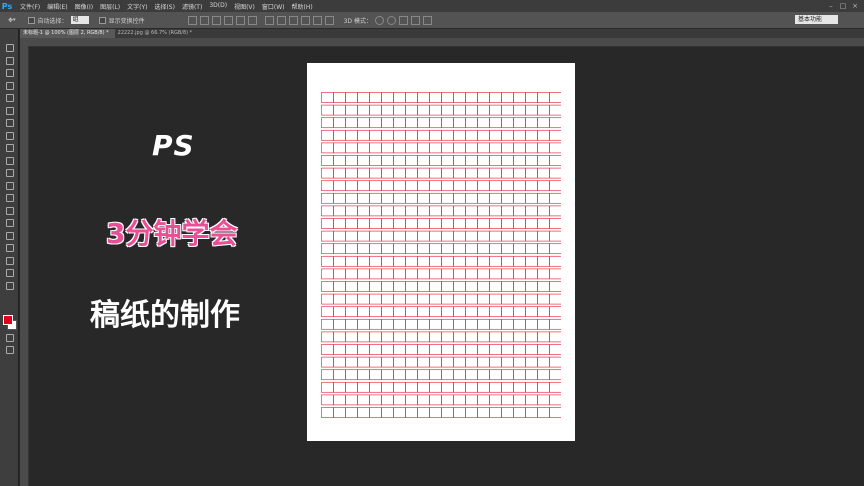 This screenshot has width=864, height=486. I want to click on lasso-icon, so click(9, 72).